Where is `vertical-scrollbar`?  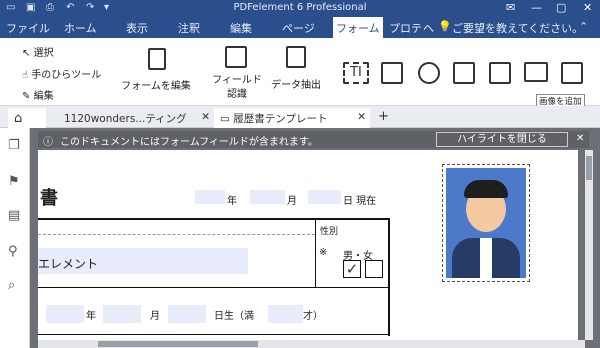 vertical-scrollbar is located at coordinates (589, 245).